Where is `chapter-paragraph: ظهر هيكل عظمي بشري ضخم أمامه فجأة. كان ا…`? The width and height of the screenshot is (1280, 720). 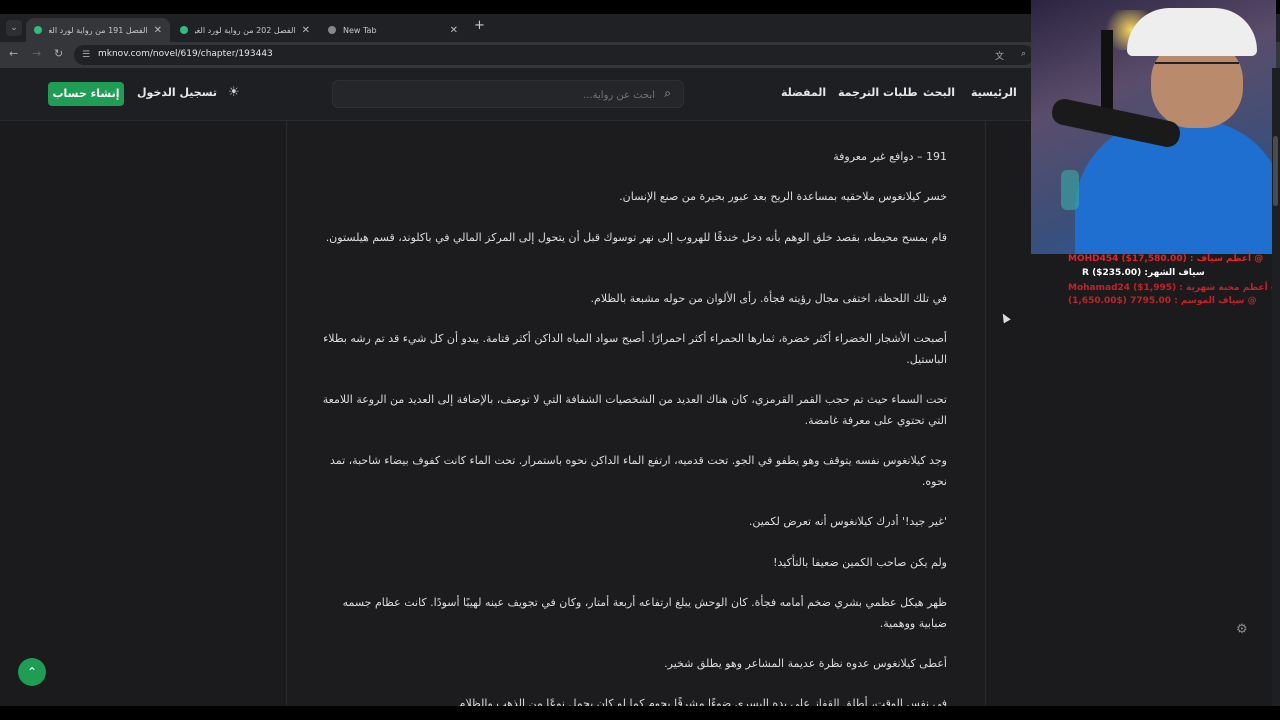
chapter-paragraph: ظهر هيكل عظمي بشري ضخم أمامه فجأة. كان ا… is located at coordinates (644, 613).